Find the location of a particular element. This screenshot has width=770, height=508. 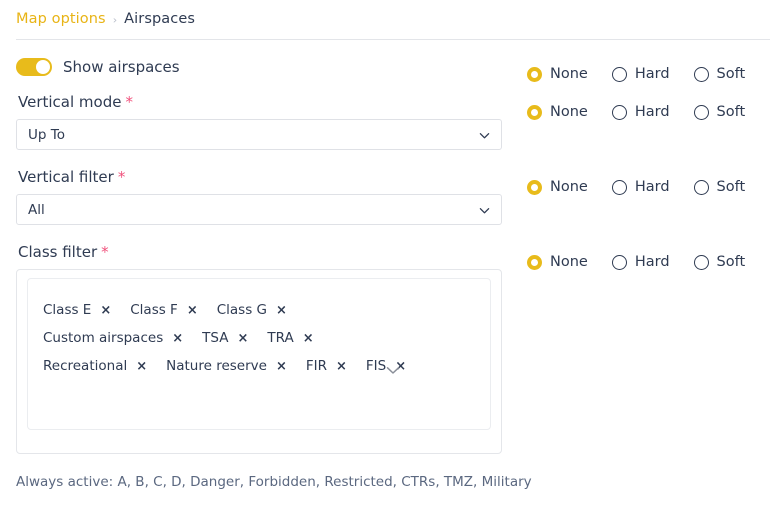

radio-group-vertical-filter: None Hard Soft is located at coordinates (636, 187).